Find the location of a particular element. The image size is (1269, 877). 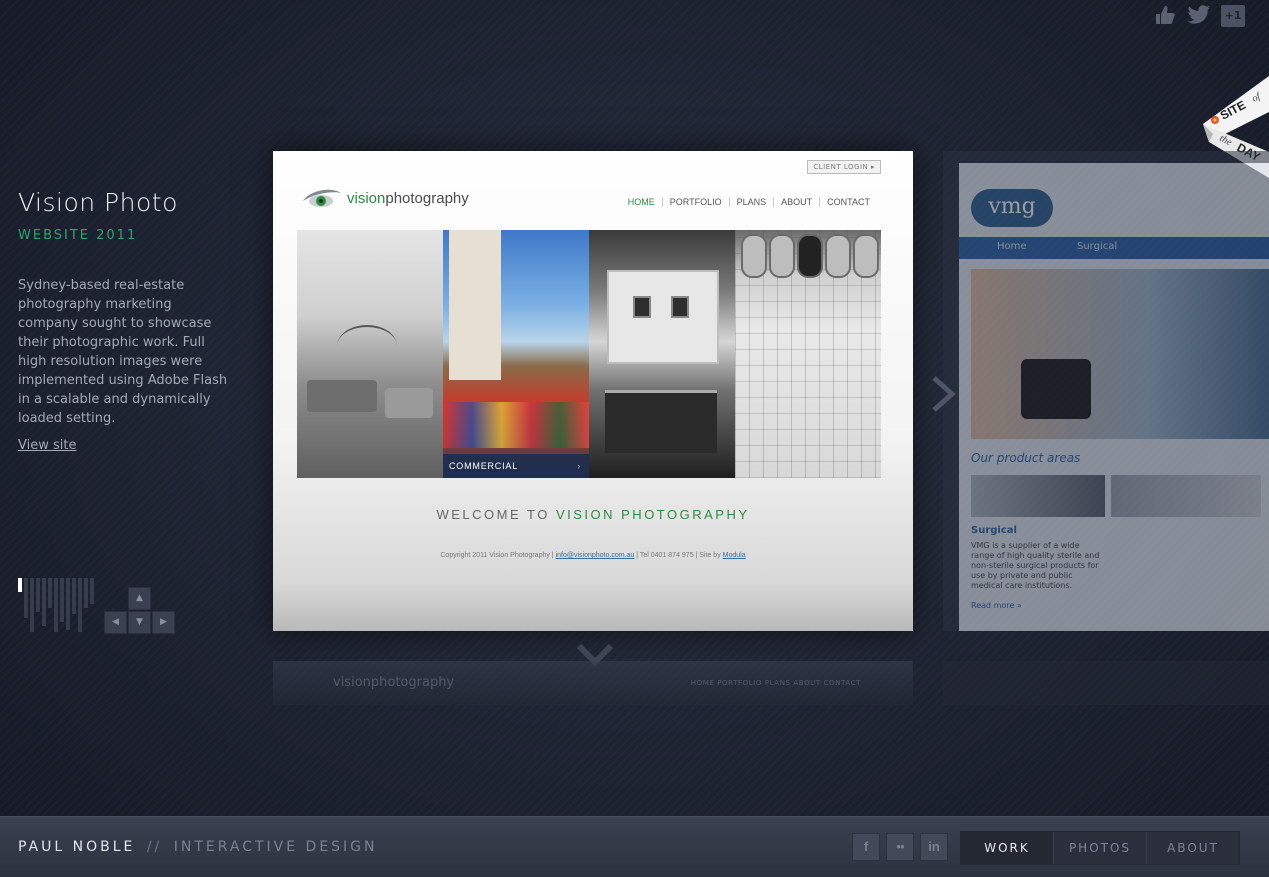

image-panels: COMMERCIAL › is located at coordinates (589, 354).